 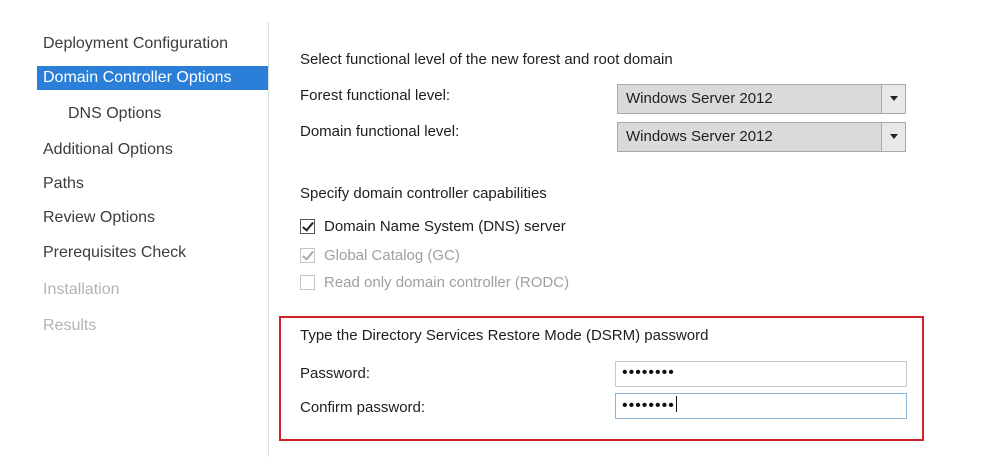 What do you see at coordinates (445, 226) in the screenshot?
I see `dns-server-label: Domain Name System (DNS) server` at bounding box center [445, 226].